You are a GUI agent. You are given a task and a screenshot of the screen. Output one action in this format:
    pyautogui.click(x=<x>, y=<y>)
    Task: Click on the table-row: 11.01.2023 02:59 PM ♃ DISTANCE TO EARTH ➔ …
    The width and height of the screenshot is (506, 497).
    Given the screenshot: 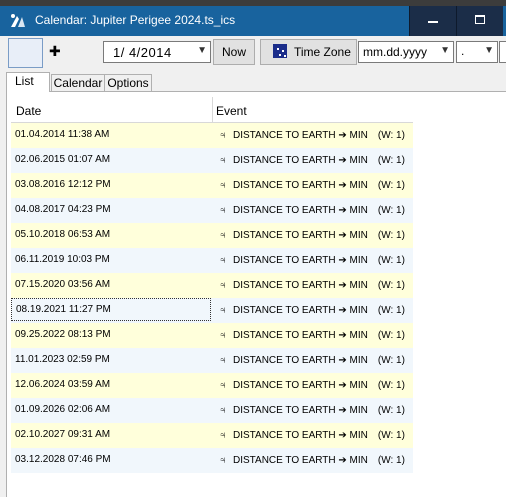 What is the action you would take?
    pyautogui.click(x=212, y=360)
    